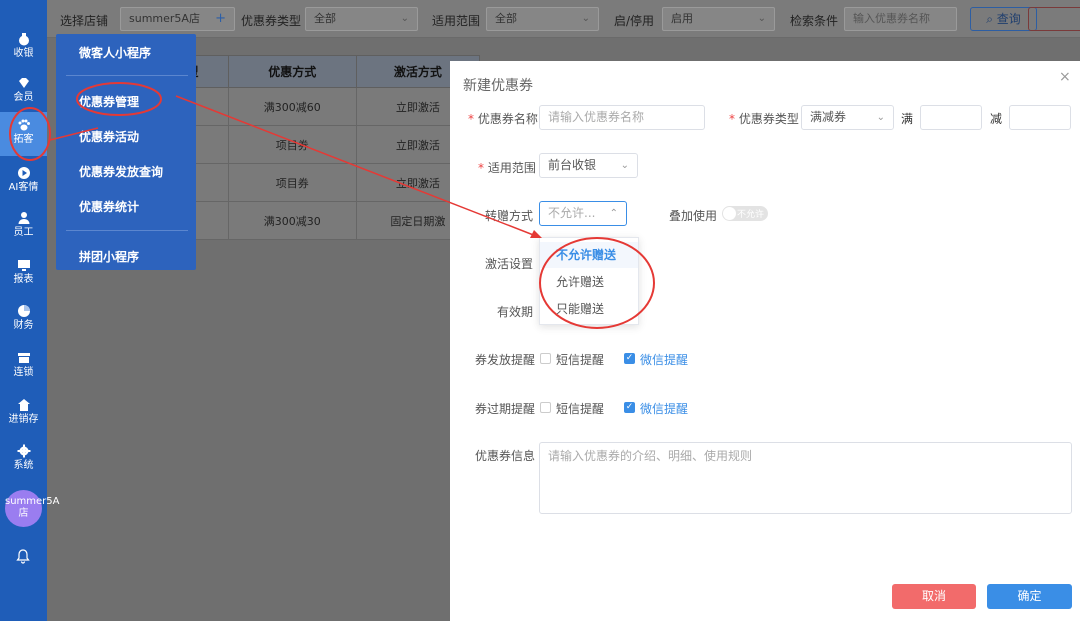 Image resolution: width=1080 pixels, height=621 pixels. What do you see at coordinates (23, 83) in the screenshot?
I see `diamond-icon` at bounding box center [23, 83].